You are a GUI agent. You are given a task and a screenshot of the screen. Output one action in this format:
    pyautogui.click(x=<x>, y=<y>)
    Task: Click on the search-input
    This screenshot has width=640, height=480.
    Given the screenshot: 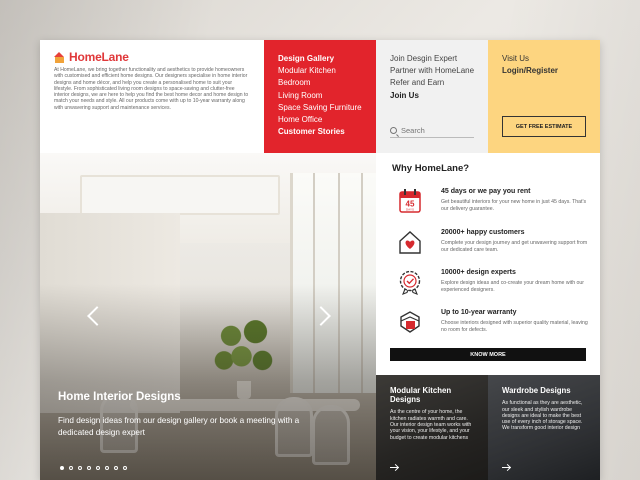 What is the action you would take?
    pyautogui.click(x=436, y=130)
    